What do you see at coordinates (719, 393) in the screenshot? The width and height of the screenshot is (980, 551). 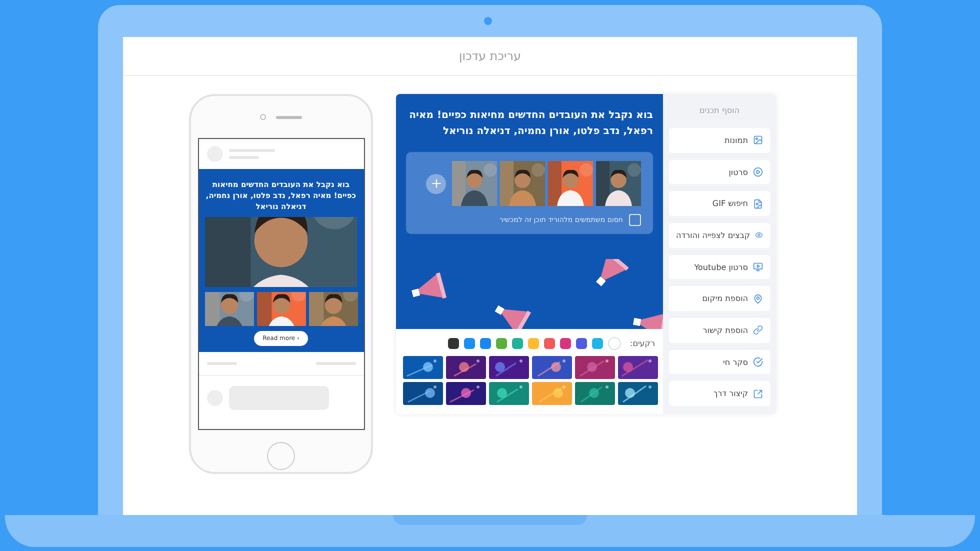 I see `sidebar-item: קיצור דרך` at bounding box center [719, 393].